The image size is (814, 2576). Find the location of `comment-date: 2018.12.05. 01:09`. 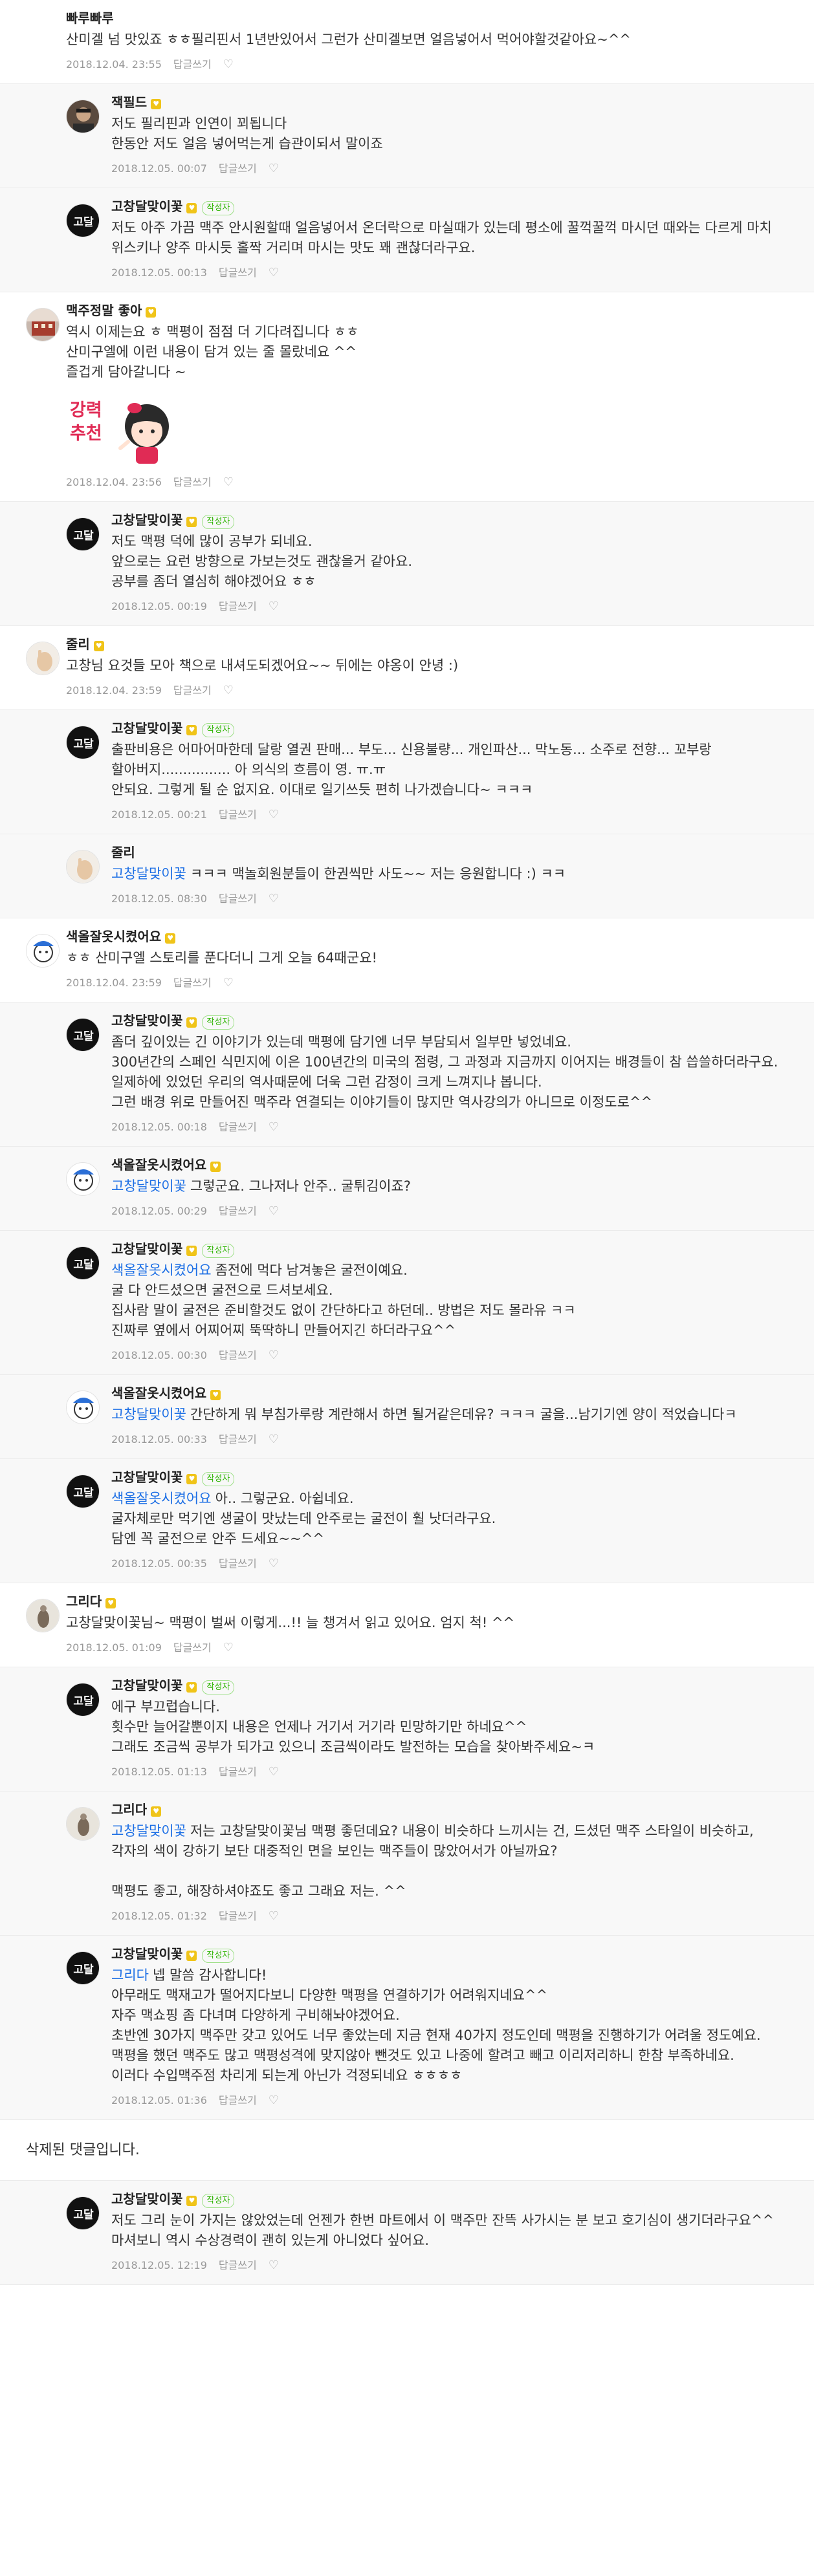

comment-date: 2018.12.05. 01:09 is located at coordinates (114, 1648).